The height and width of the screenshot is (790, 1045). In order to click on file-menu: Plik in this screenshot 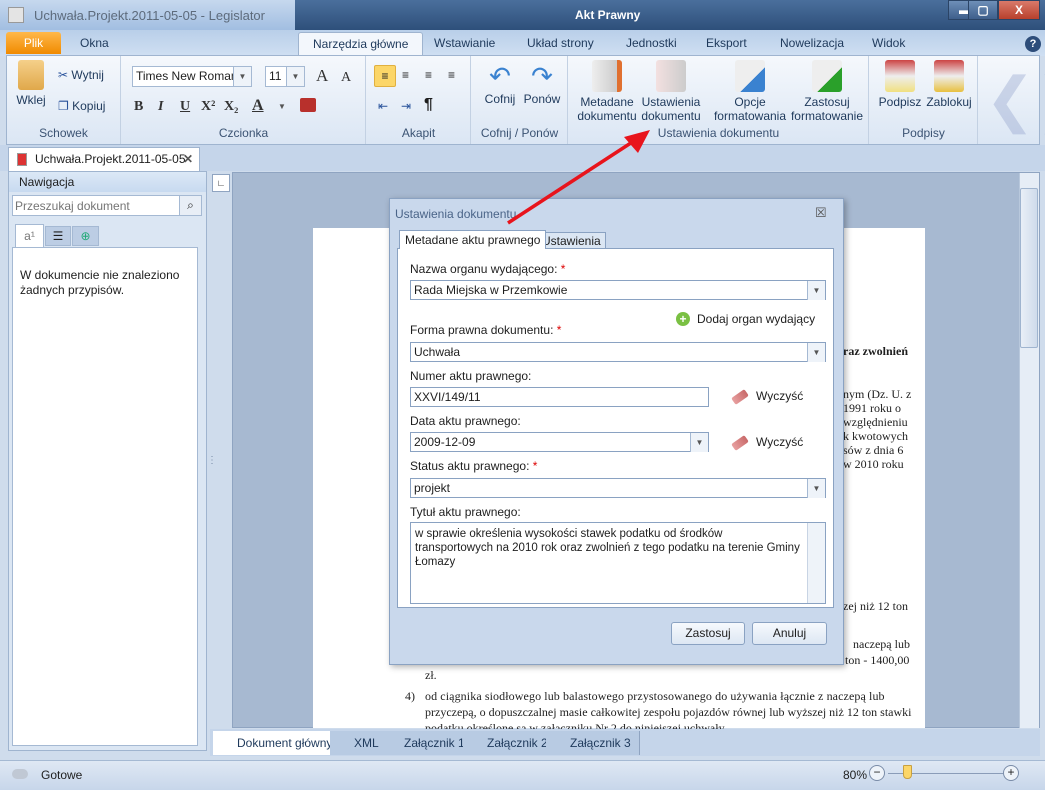, I will do `click(33, 43)`.